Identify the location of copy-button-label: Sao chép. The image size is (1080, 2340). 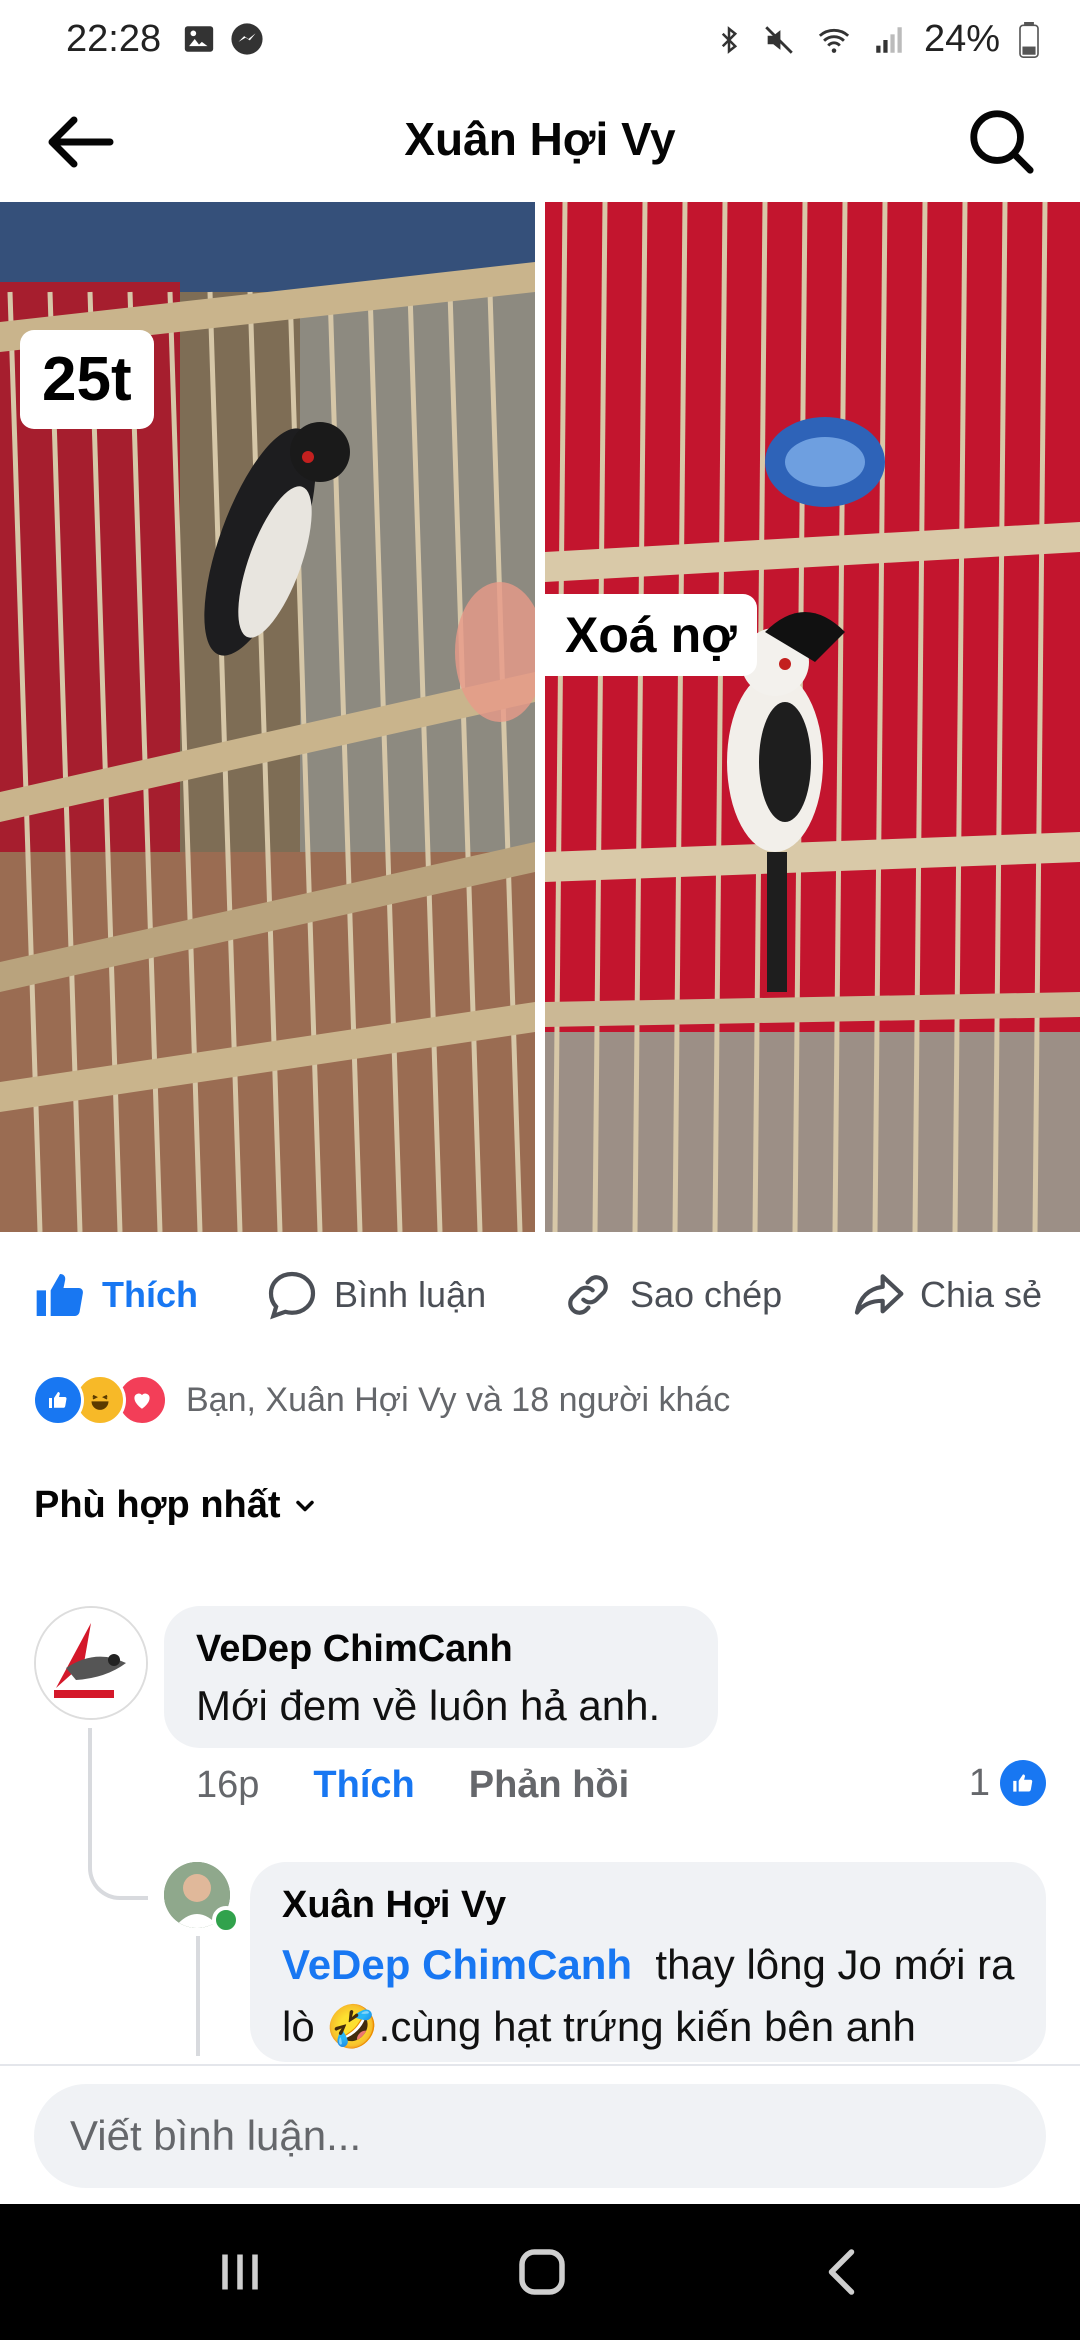
(706, 1294).